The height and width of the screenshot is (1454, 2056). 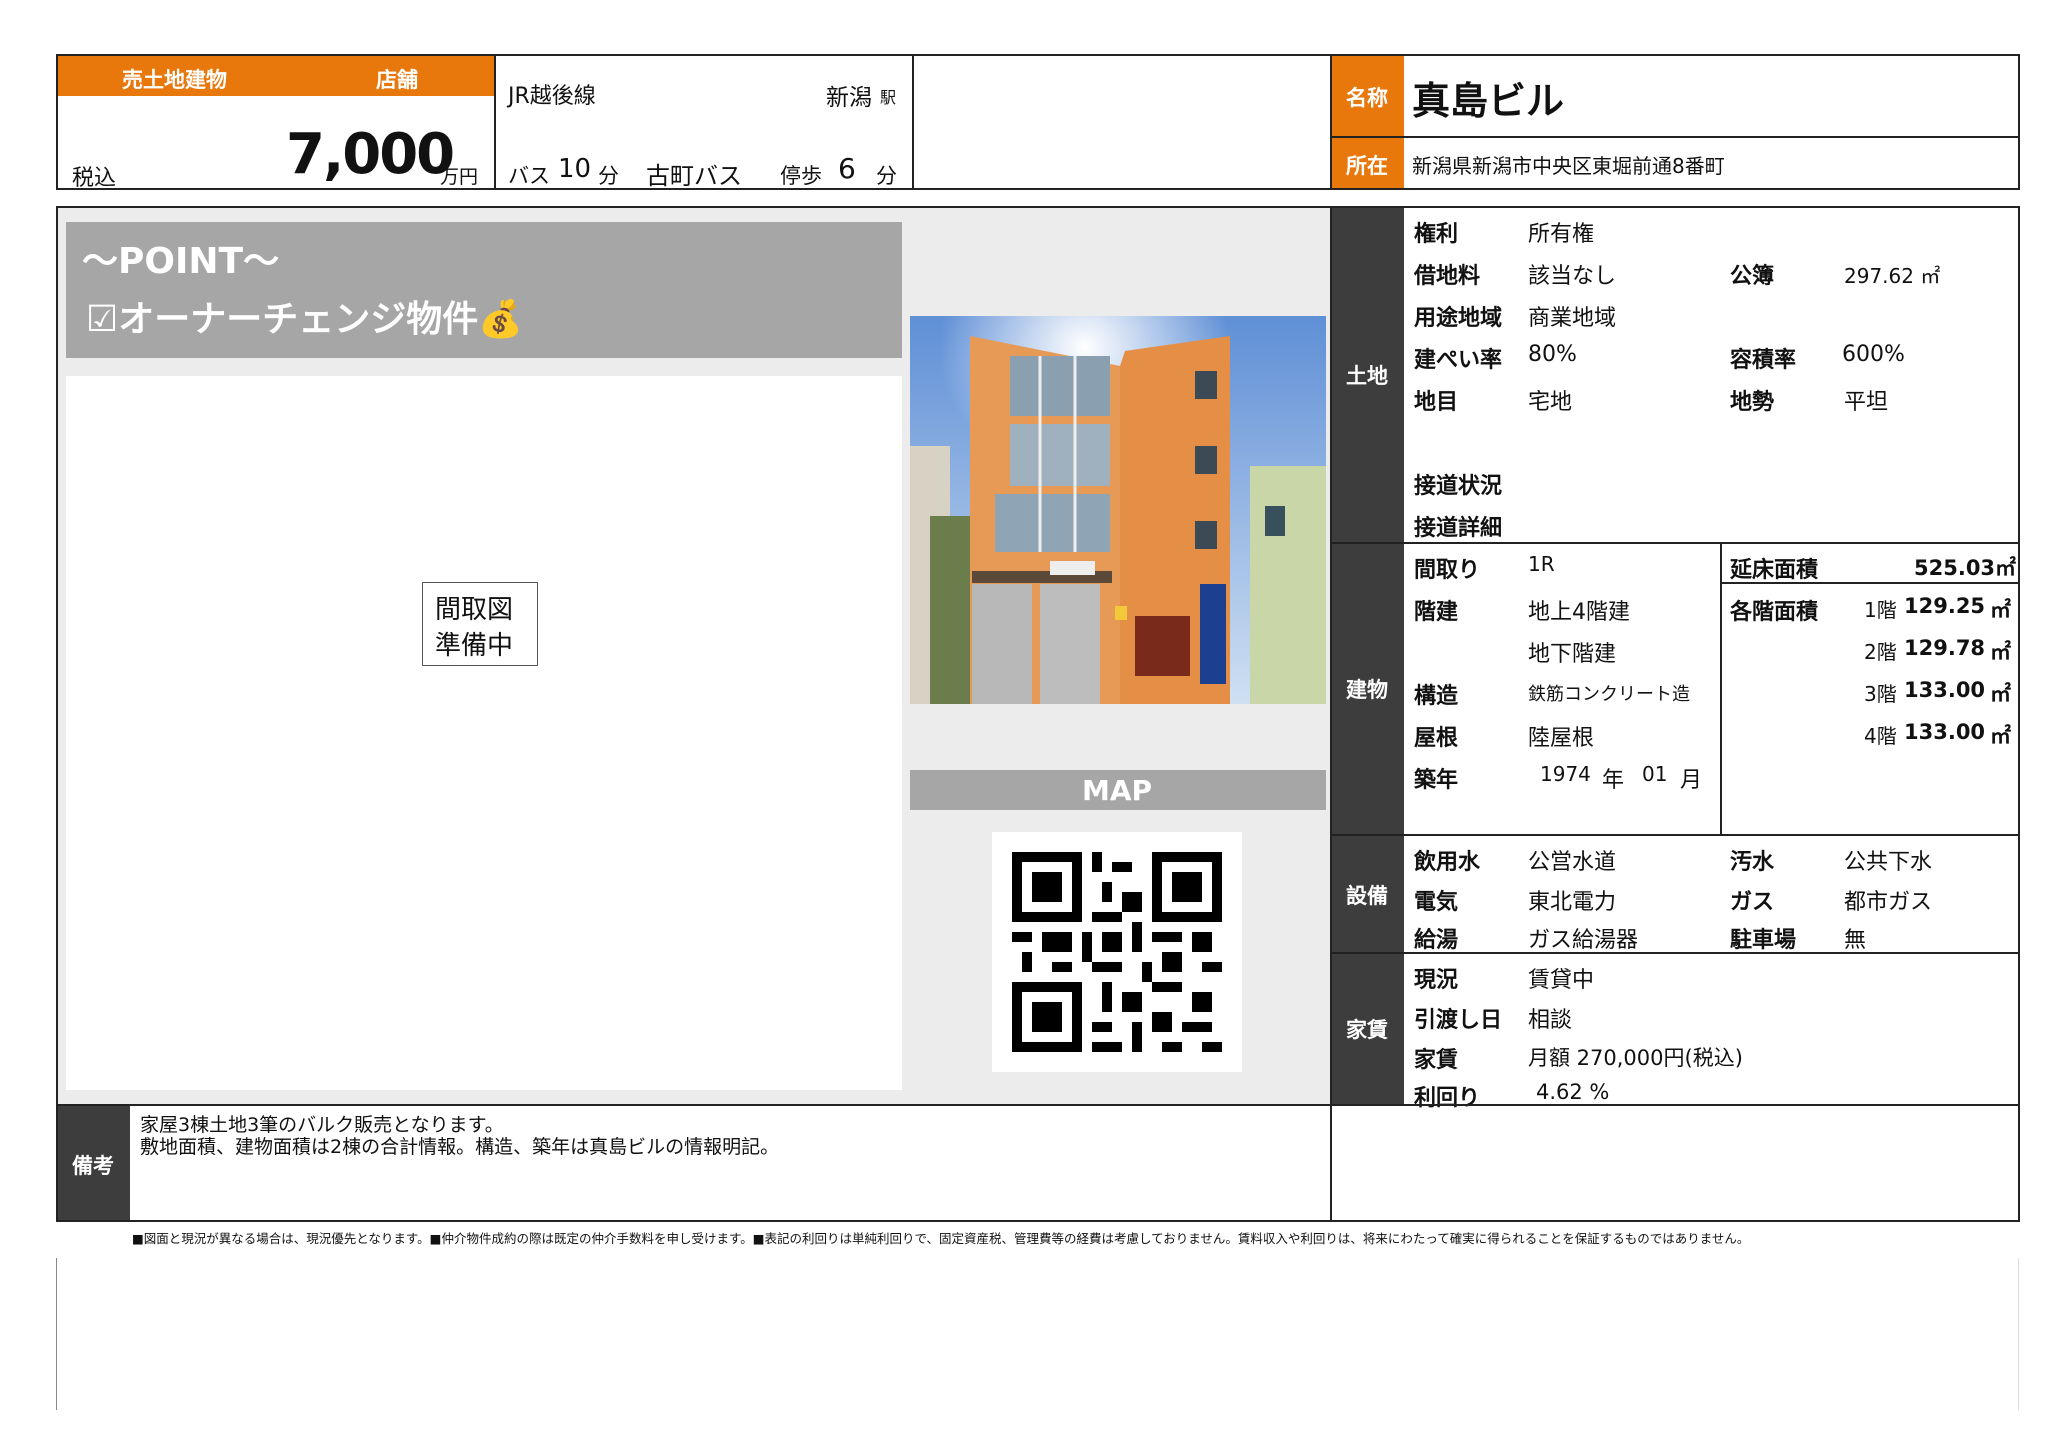 What do you see at coordinates (847, 168) in the screenshot?
I see `walk-minutes: 6` at bounding box center [847, 168].